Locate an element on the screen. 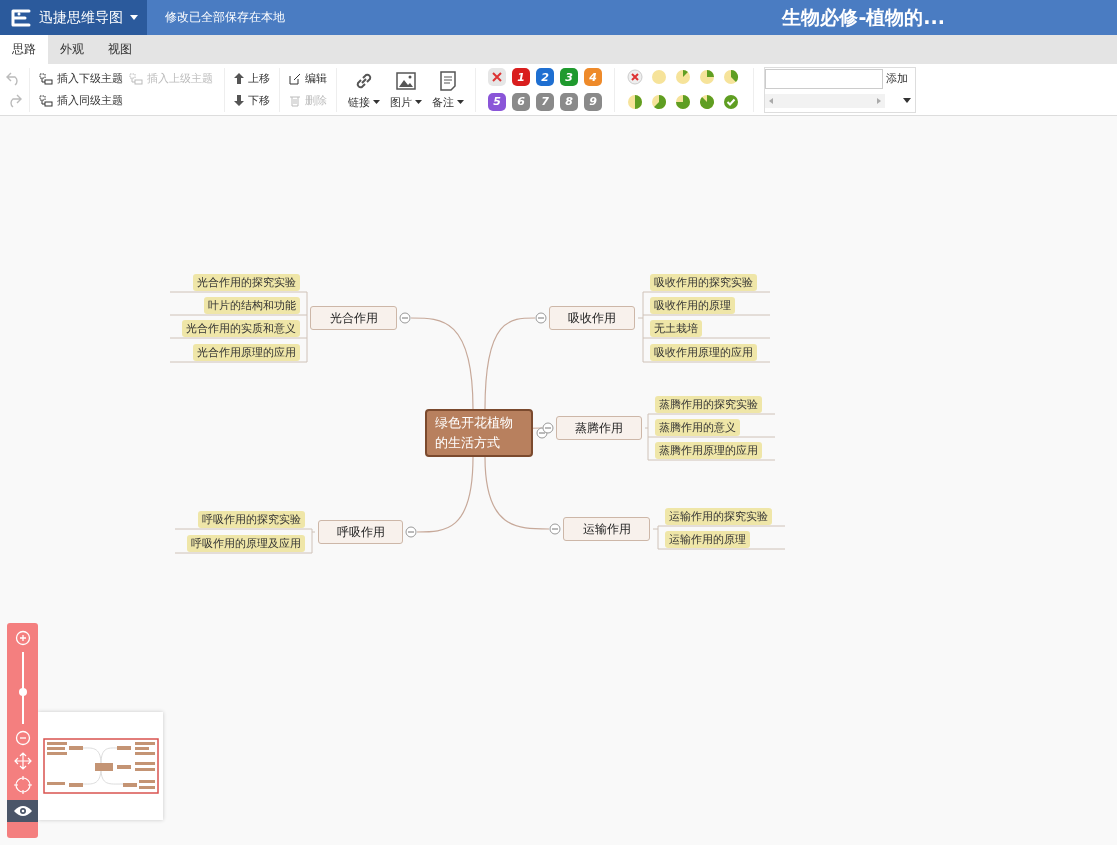  zoom-slider is located at coordinates (22, 688).